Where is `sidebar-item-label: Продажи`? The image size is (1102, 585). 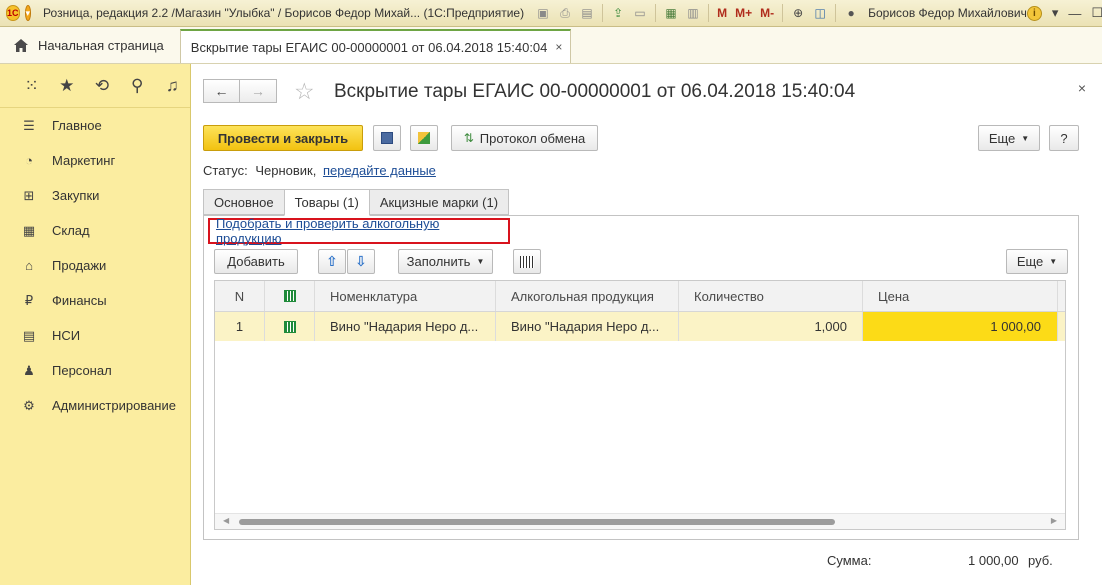
sidebar-item-label: Продажи is located at coordinates (79, 265).